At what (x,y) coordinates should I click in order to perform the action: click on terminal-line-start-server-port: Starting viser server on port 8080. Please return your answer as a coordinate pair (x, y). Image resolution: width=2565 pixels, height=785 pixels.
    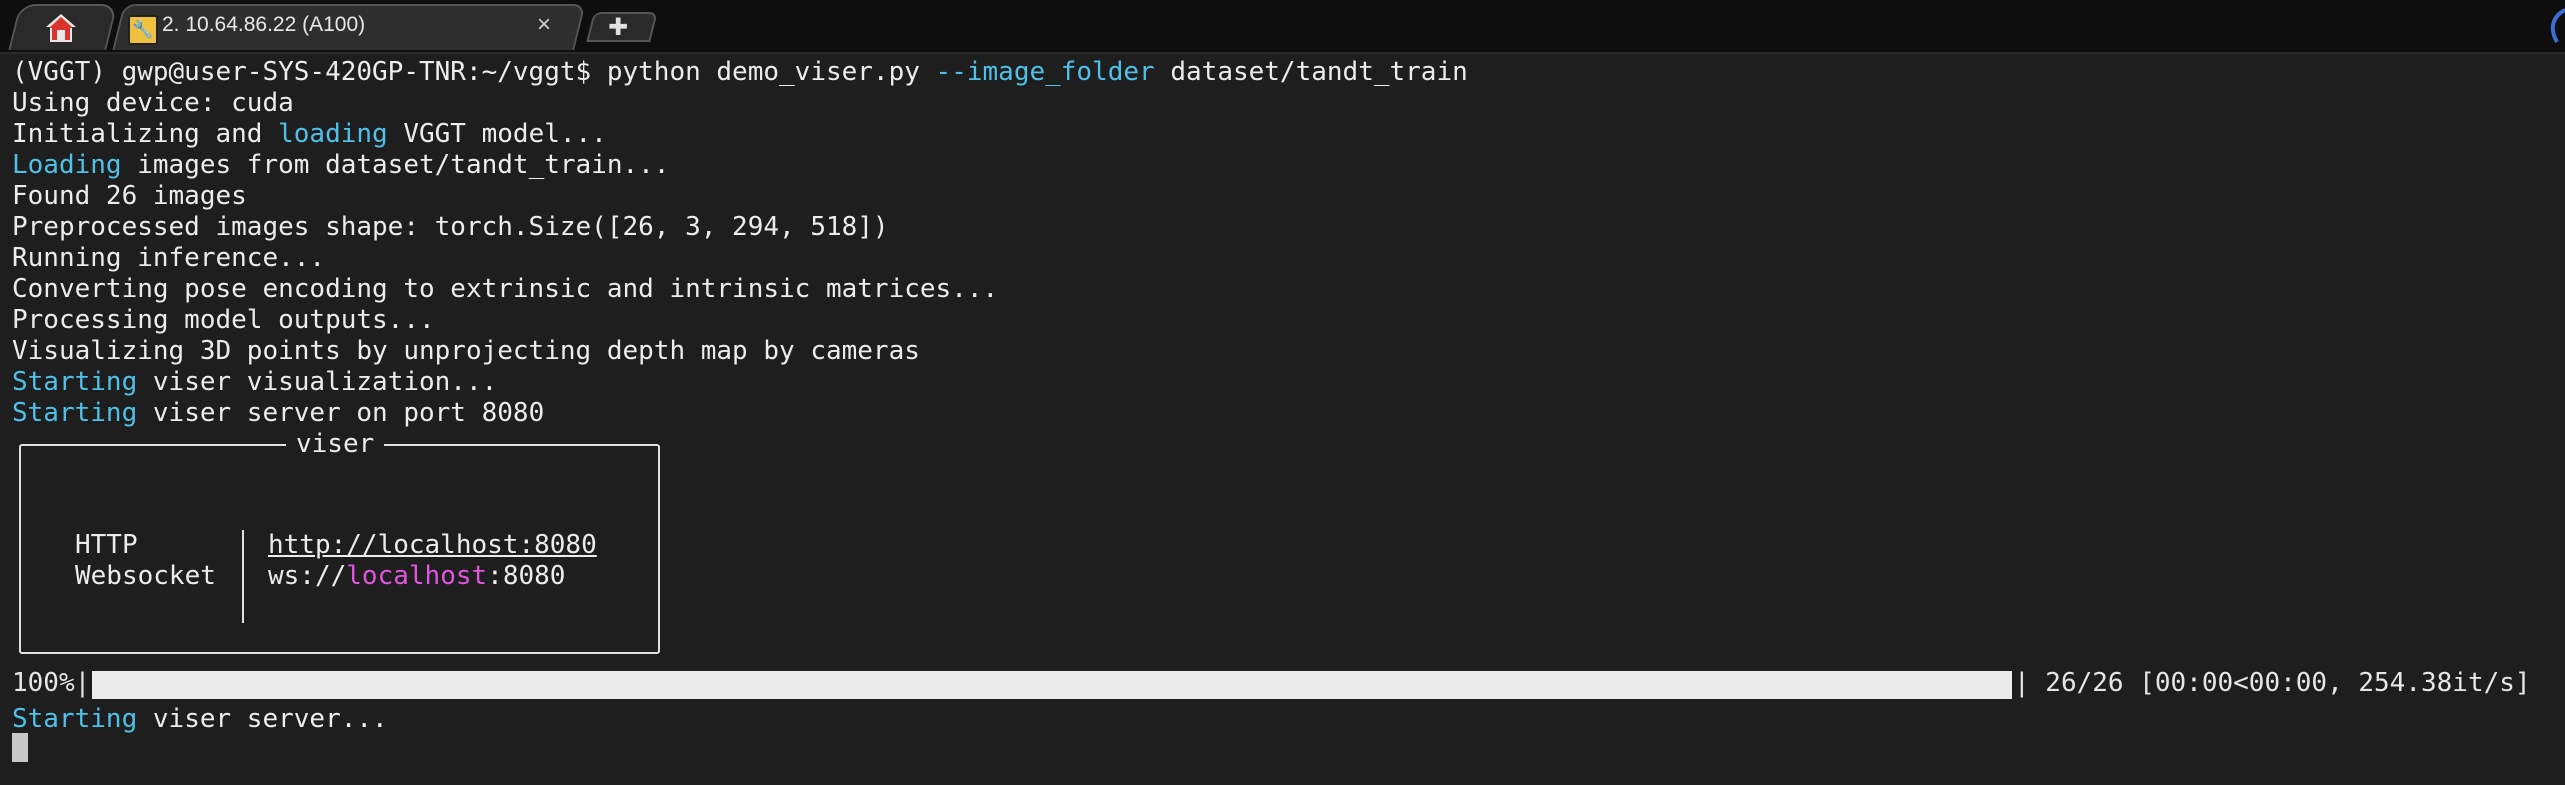
    Looking at the image, I should click on (278, 413).